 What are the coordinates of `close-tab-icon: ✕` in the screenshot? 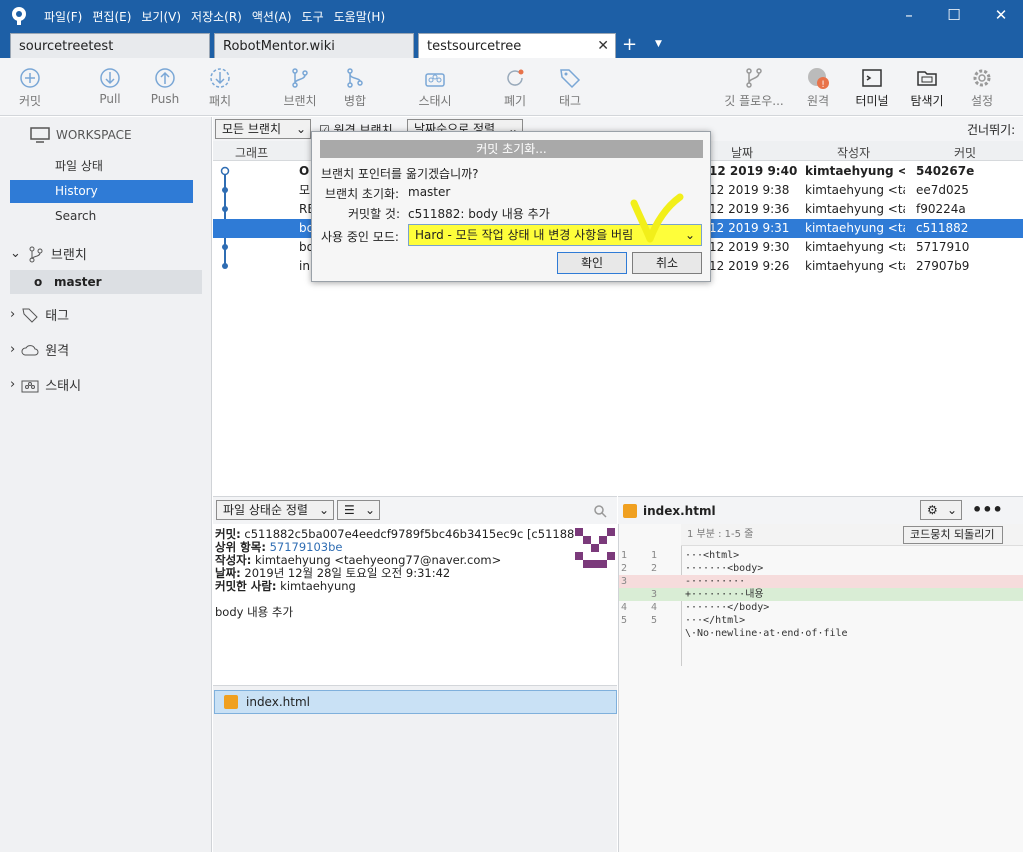 It's located at (603, 46).